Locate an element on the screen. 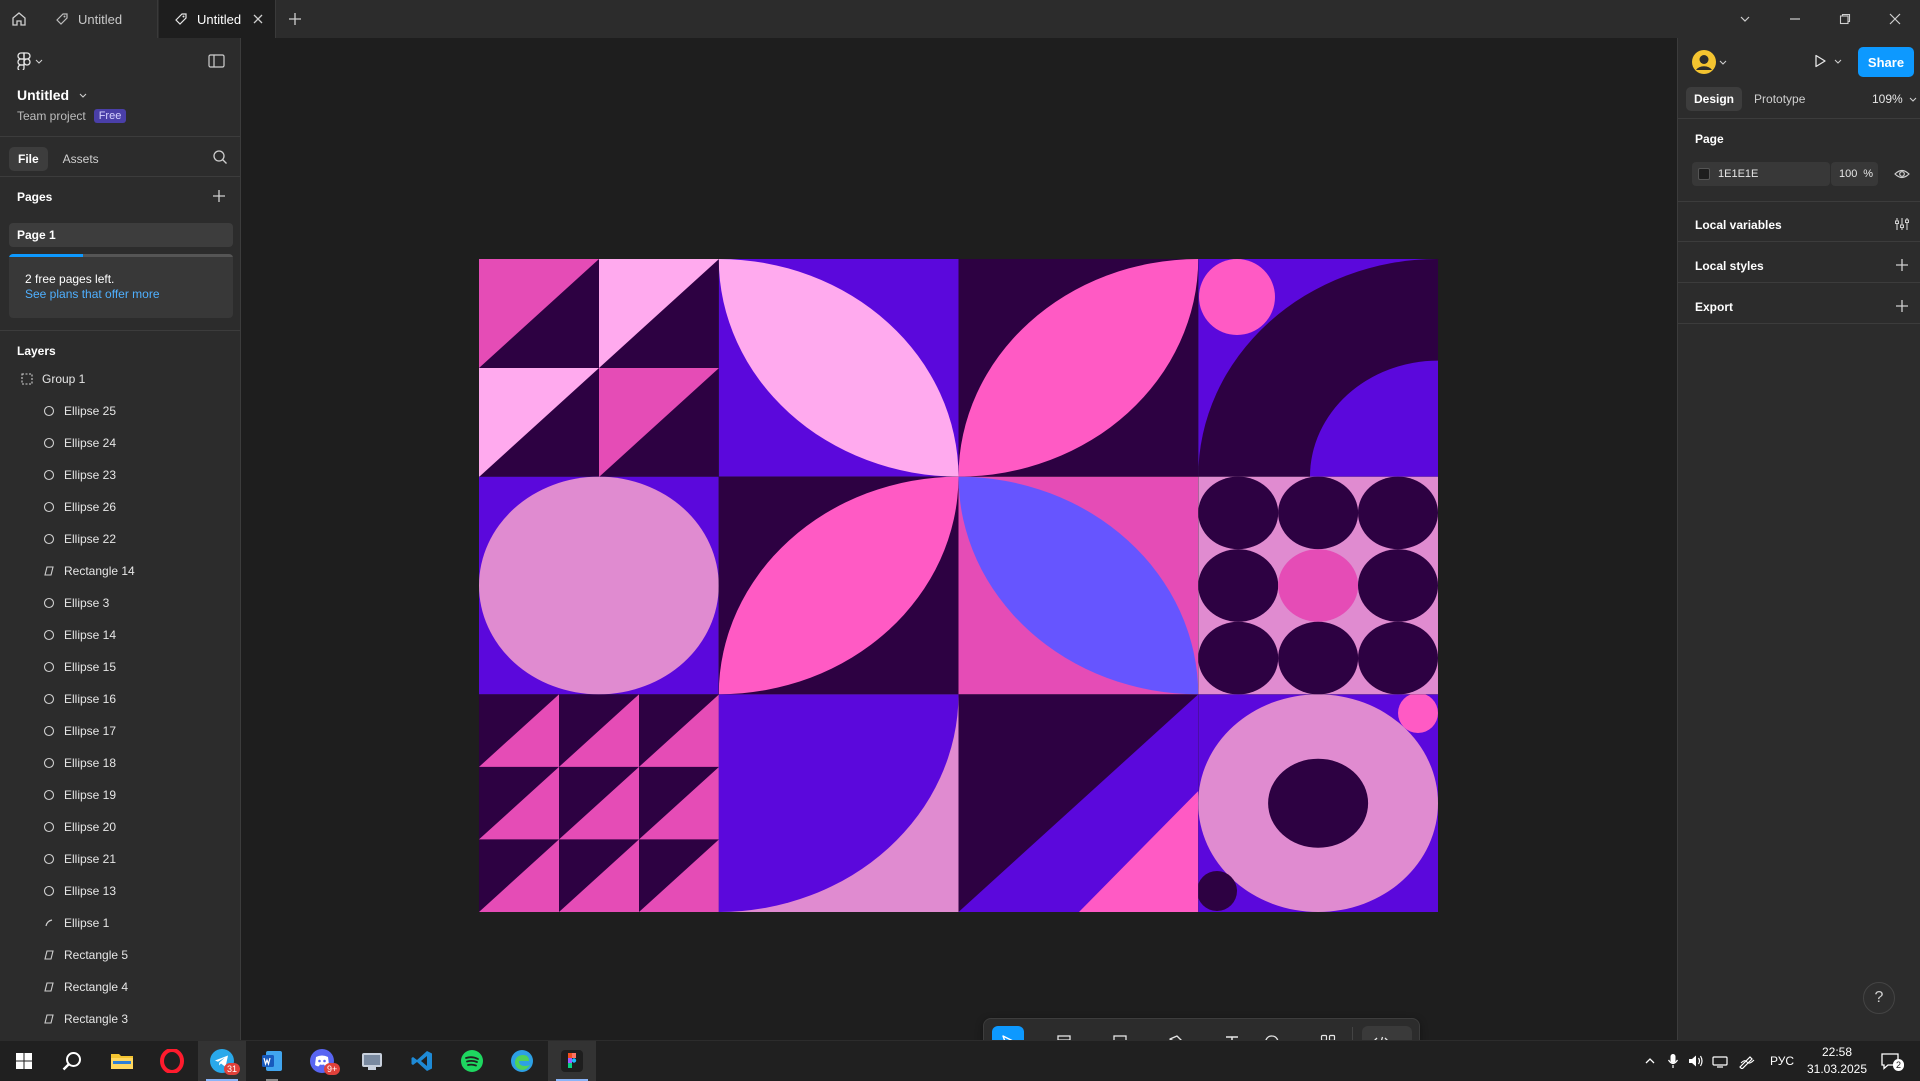 This screenshot has width=1920, height=1081. edge-icon is located at coordinates (522, 1061).